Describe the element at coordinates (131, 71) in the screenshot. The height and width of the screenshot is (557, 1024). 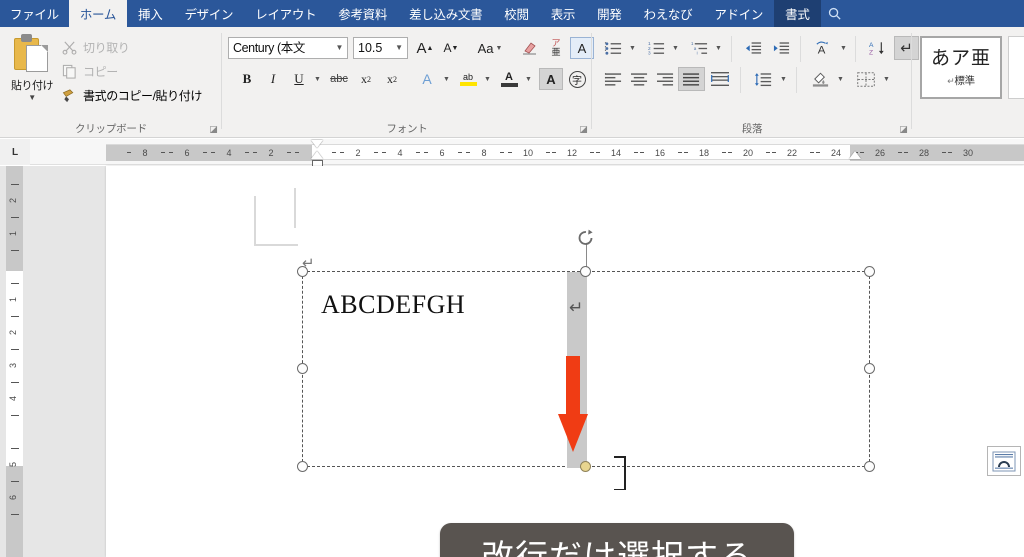
I see `copy-button: コピー` at that location.